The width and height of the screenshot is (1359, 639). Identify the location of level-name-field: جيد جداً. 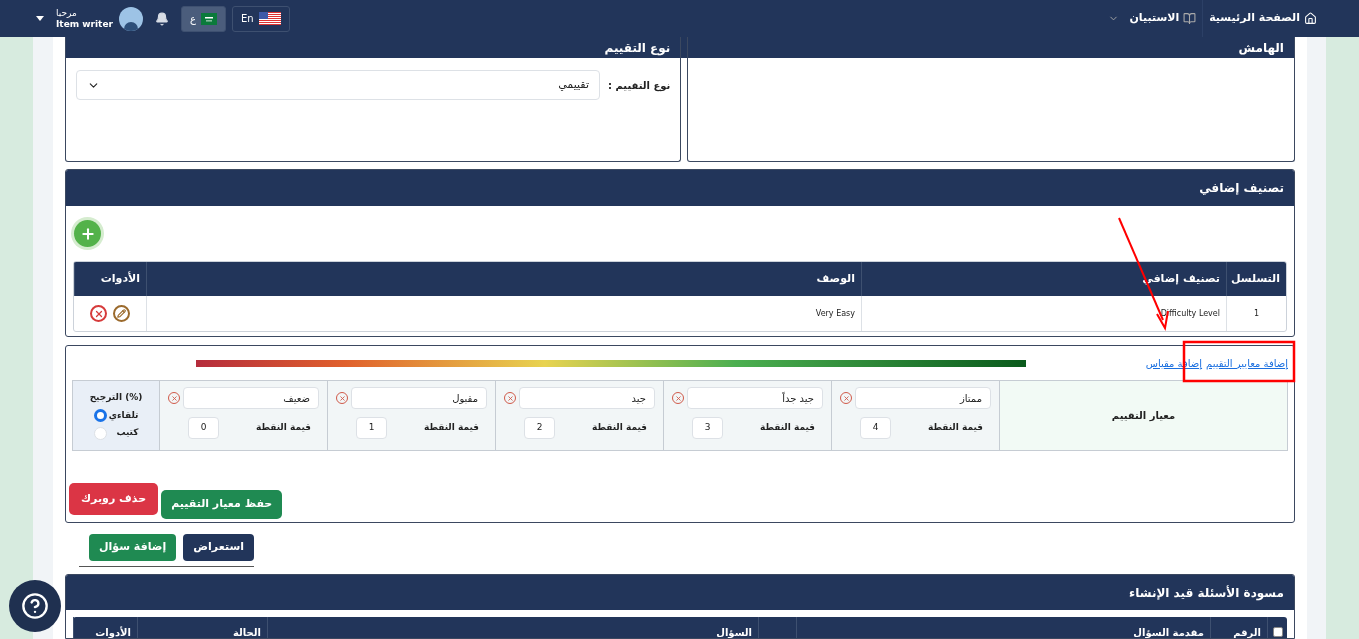
(755, 398).